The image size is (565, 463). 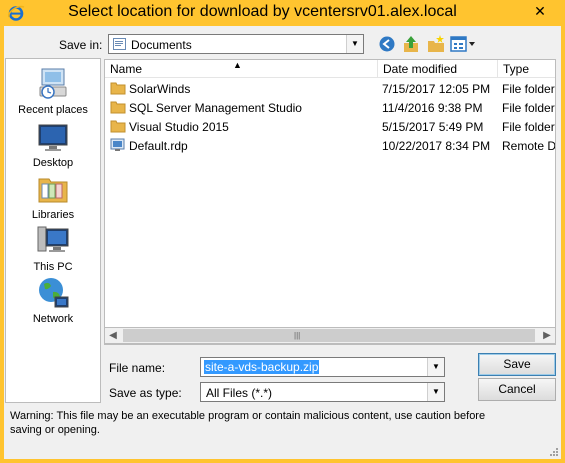 I want to click on file-name-label: File name:, so click(x=137, y=368).